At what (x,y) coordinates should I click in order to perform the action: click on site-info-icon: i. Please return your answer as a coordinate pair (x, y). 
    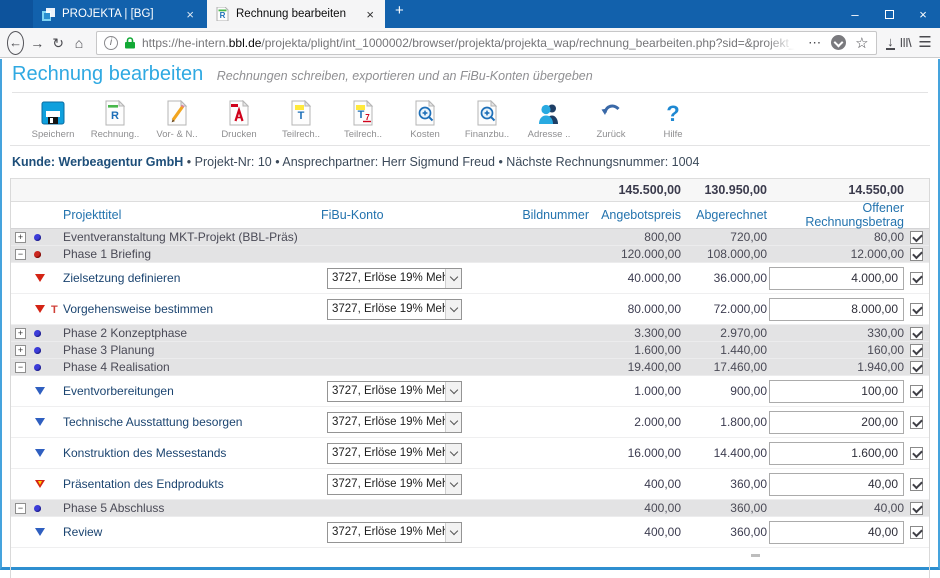
    Looking at the image, I should click on (111, 42).